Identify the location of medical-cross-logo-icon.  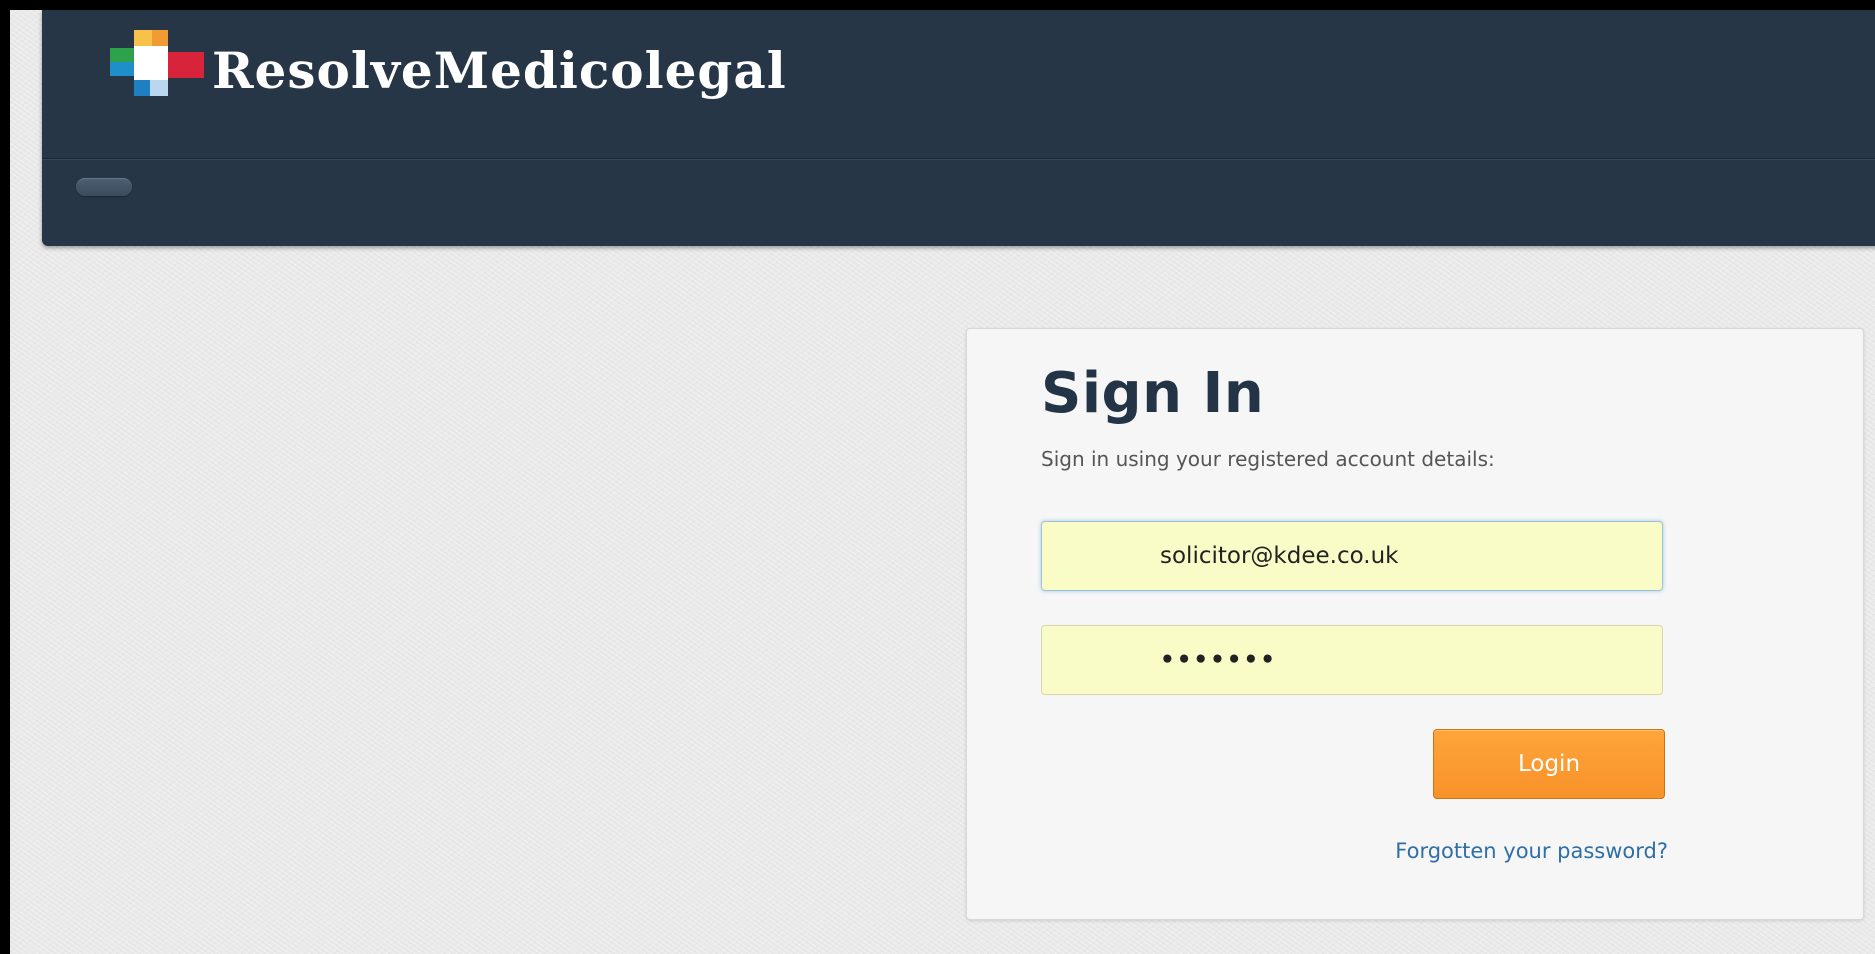
(157, 63).